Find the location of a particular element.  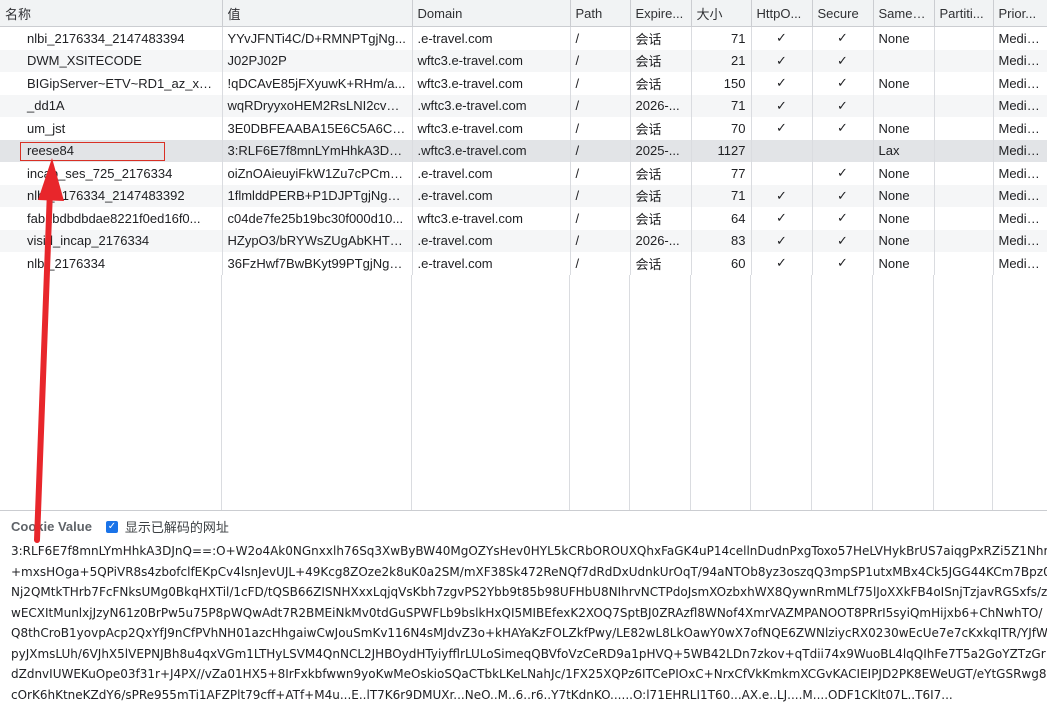

cookie-name: um_jst is located at coordinates (111, 128).